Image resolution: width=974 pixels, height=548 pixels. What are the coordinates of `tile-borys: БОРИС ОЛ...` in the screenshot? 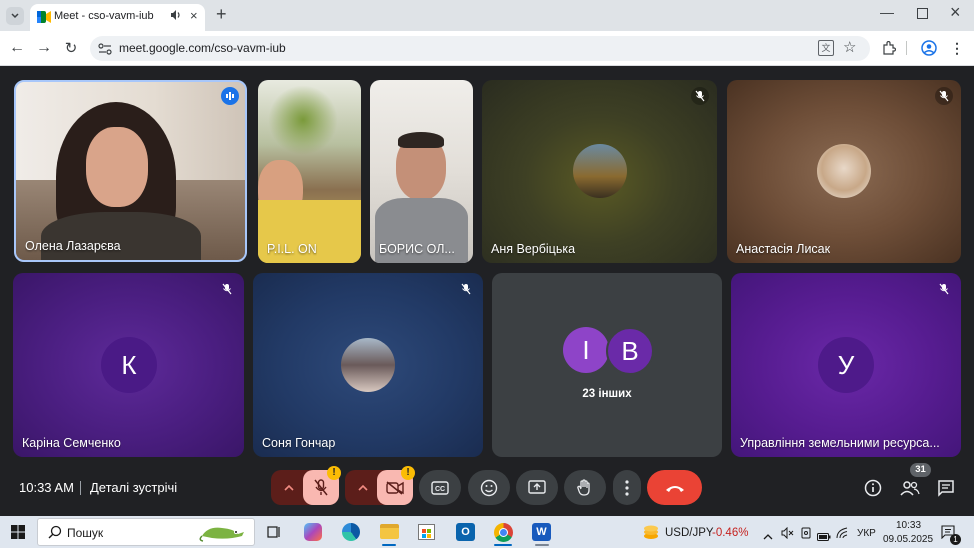 It's located at (421, 171).